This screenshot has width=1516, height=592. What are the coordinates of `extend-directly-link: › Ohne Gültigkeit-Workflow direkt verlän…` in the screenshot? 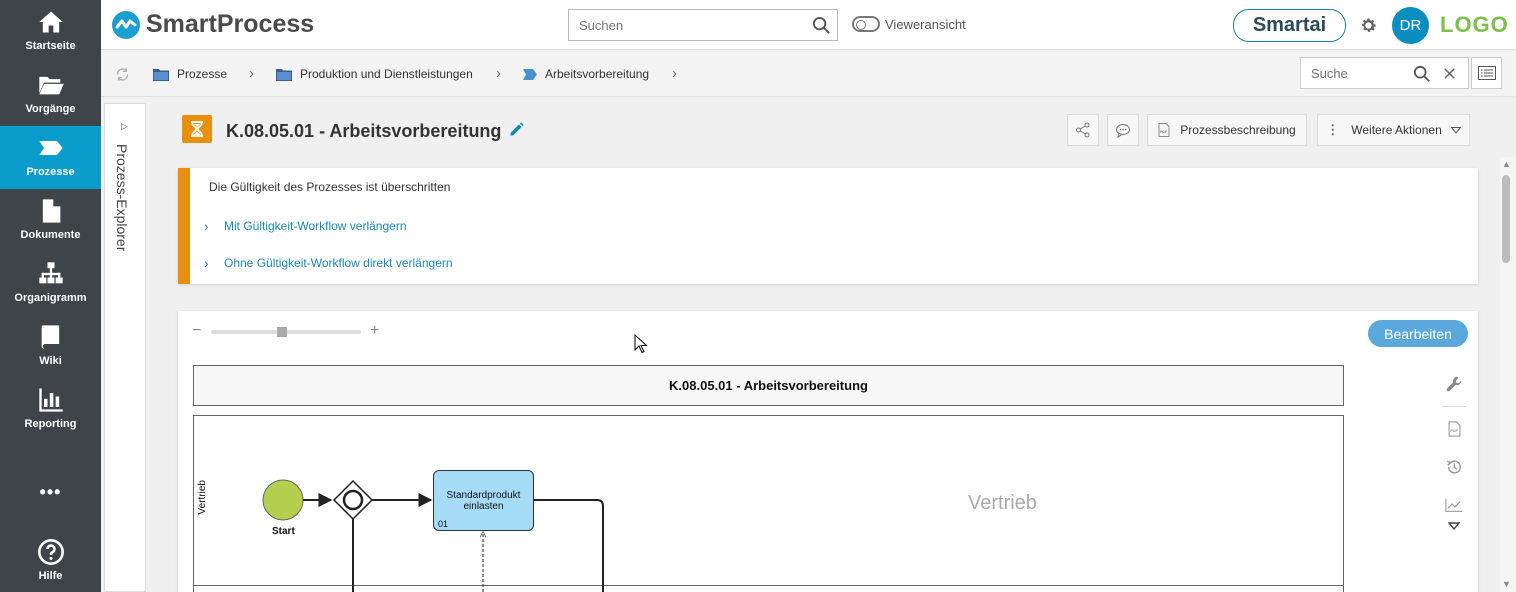 It's located at (328, 263).